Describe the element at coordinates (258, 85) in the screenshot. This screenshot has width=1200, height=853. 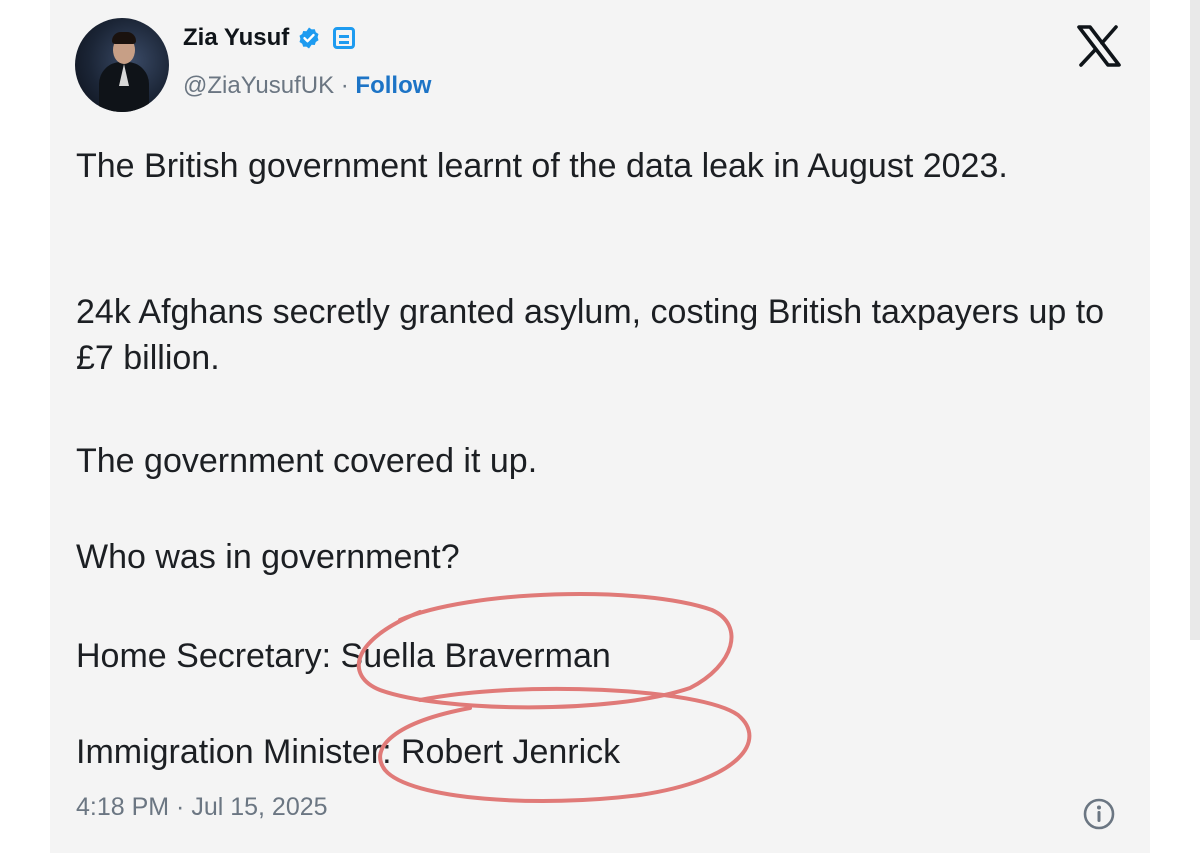
I see `author-handle: @ZiaYusufUK` at that location.